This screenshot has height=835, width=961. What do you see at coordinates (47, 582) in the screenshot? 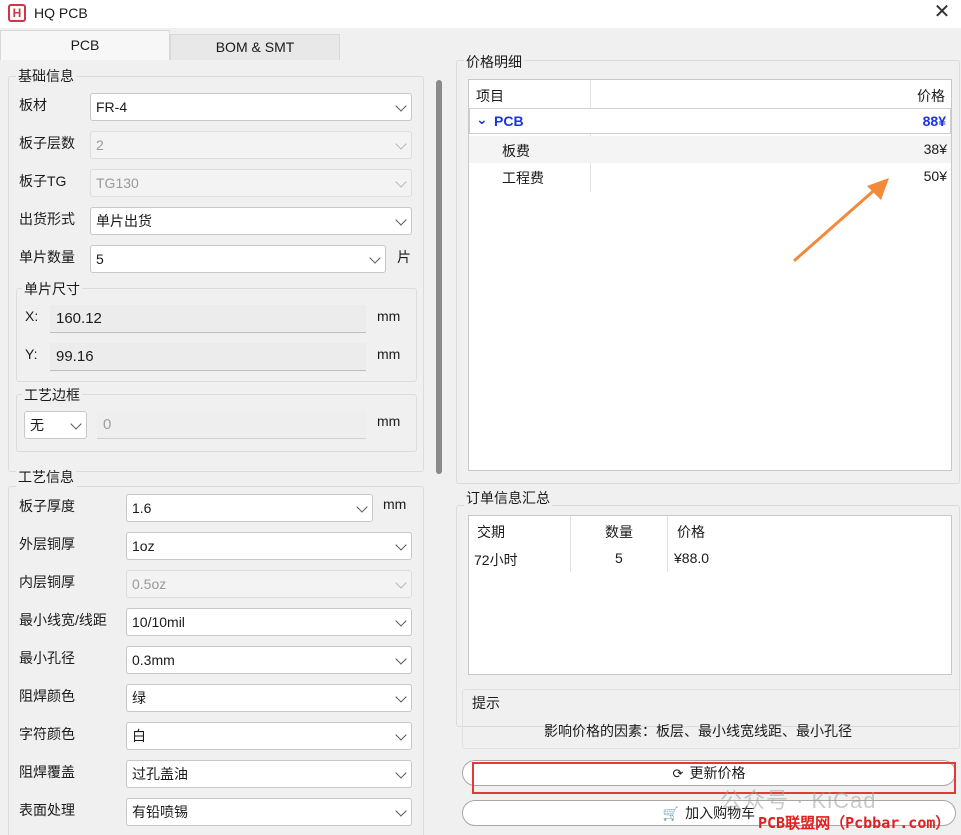
I see `inner-copper-label: 内层铜厚` at bounding box center [47, 582].